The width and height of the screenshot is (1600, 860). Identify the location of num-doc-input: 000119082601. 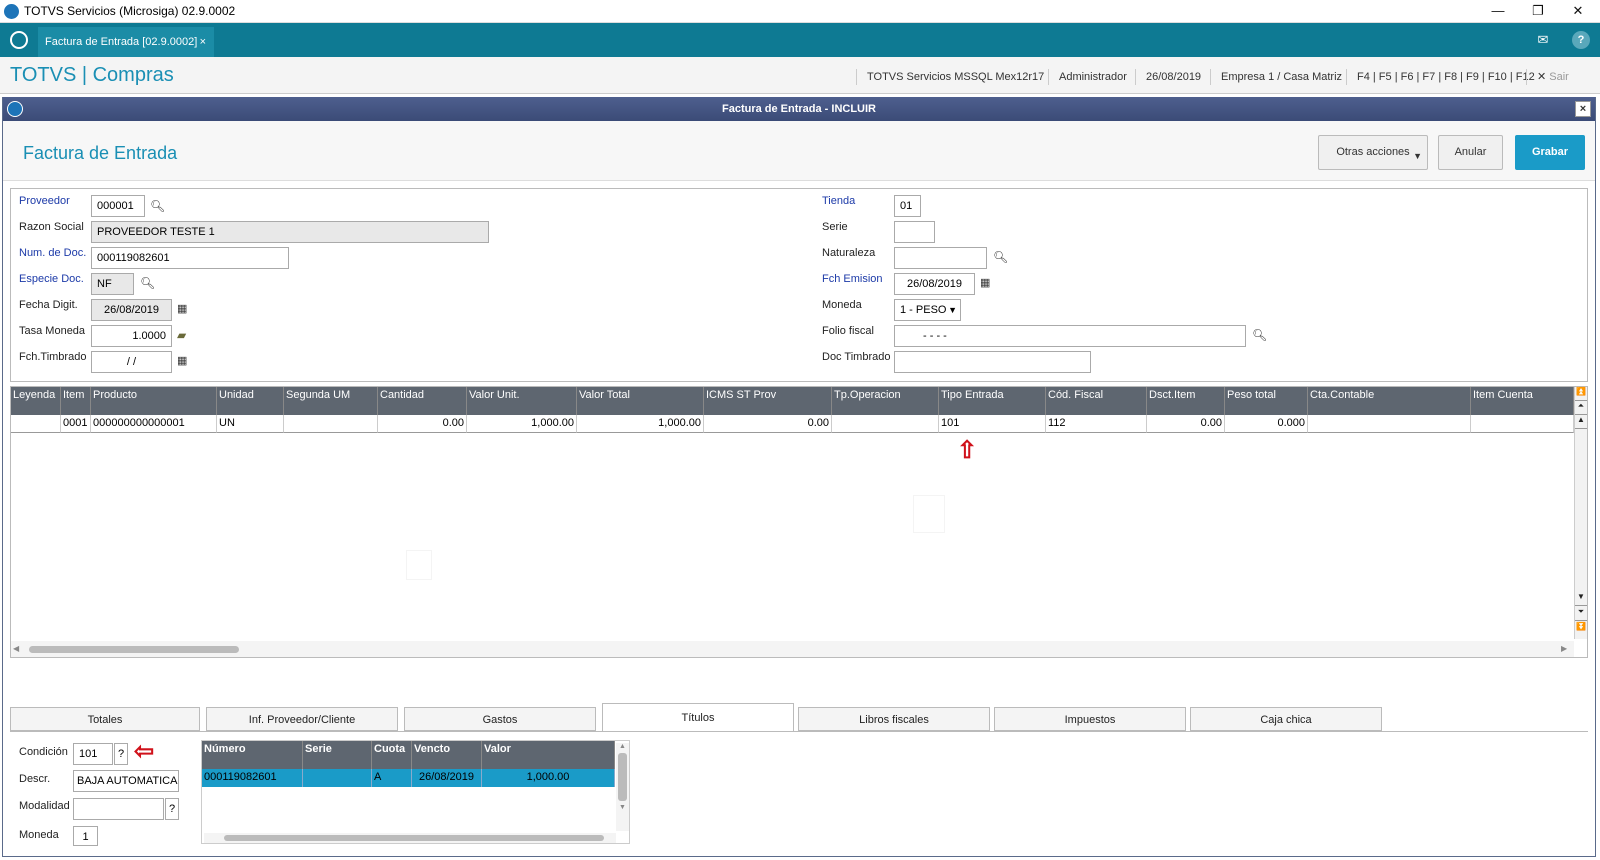
(190, 258).